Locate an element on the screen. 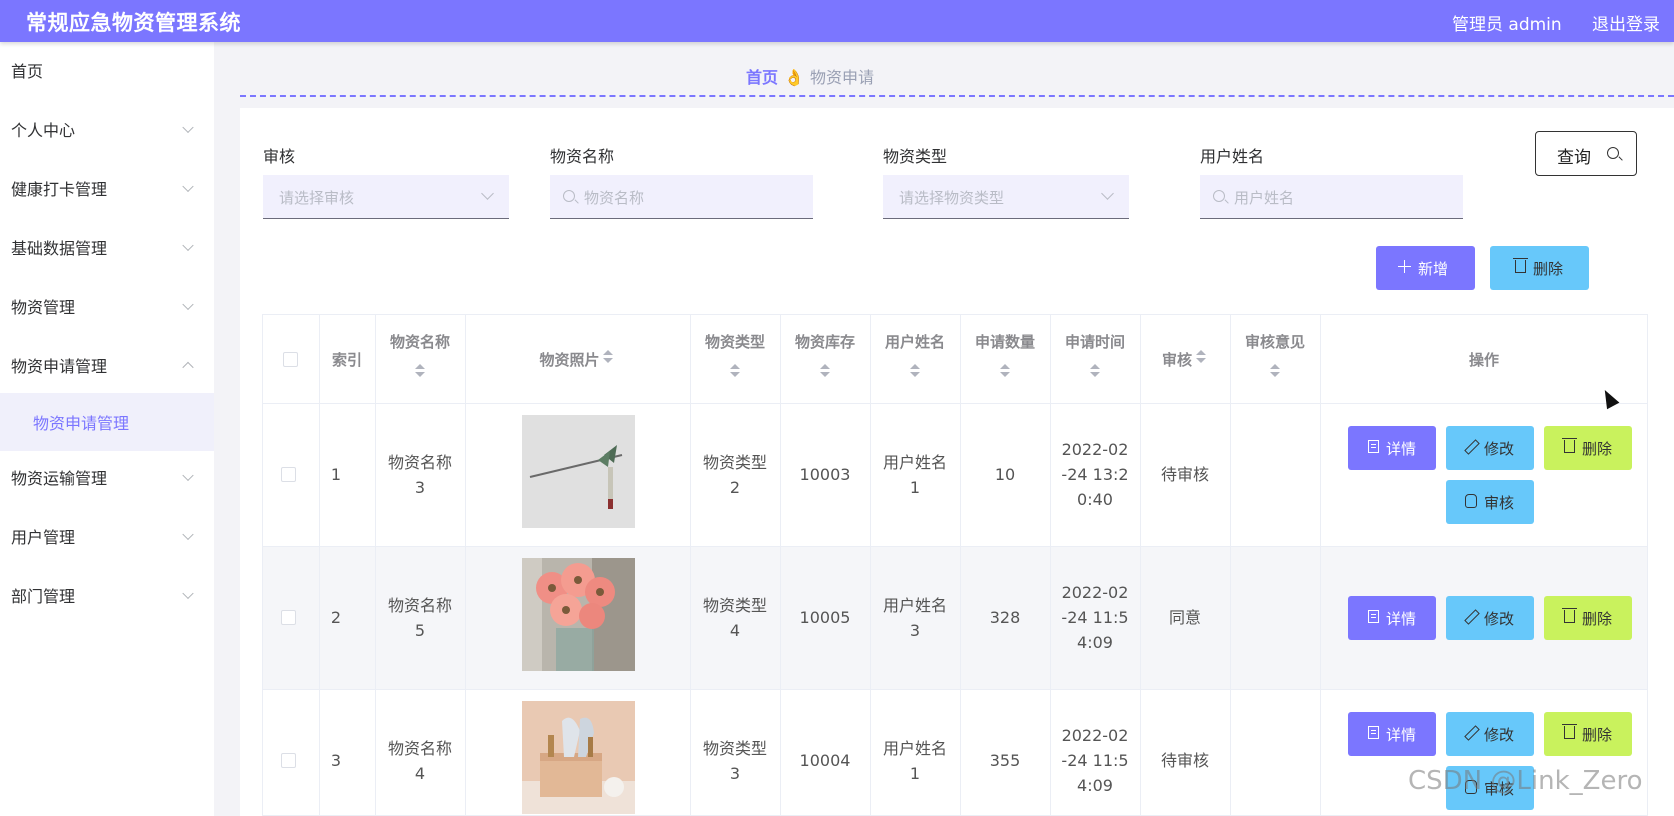 This screenshot has width=1674, height=816. cell-material-type: 物资类型 4 is located at coordinates (734, 618).